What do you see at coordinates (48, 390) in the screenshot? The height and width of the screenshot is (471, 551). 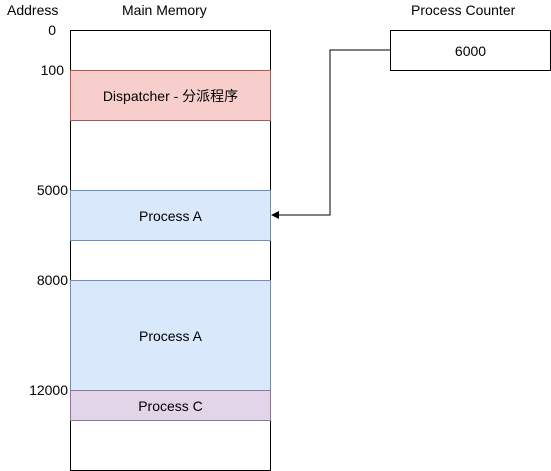 I see `address-label-12000: 12000` at bounding box center [48, 390].